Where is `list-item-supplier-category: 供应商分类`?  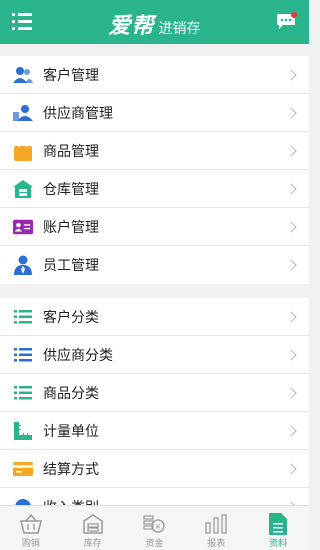 list-item-supplier-category: 供应商分类 is located at coordinates (154, 355).